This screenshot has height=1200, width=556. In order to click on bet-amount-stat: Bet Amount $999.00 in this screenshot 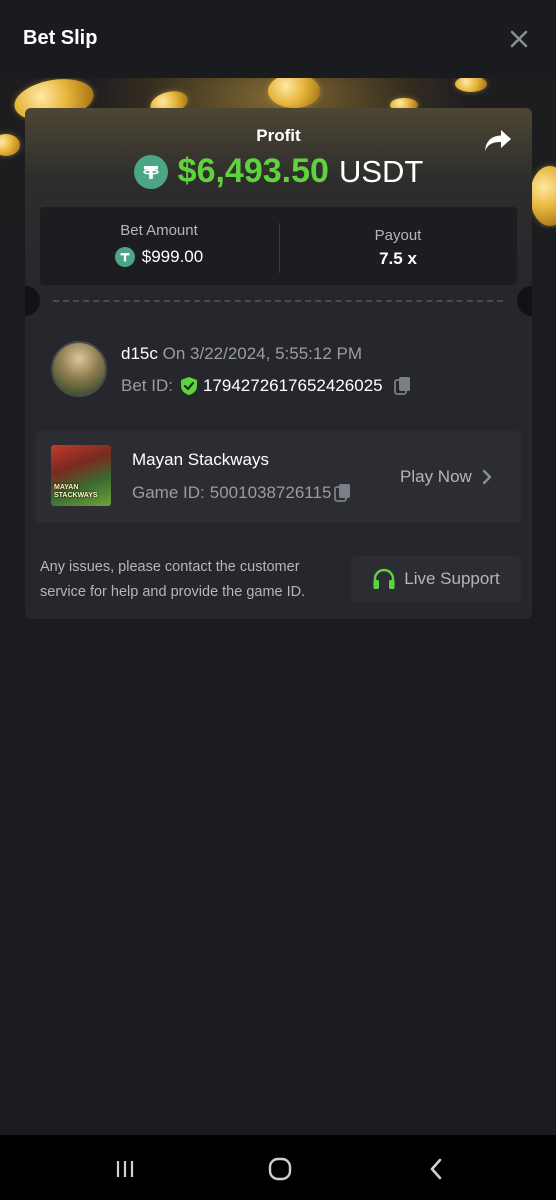, I will do `click(159, 246)`.